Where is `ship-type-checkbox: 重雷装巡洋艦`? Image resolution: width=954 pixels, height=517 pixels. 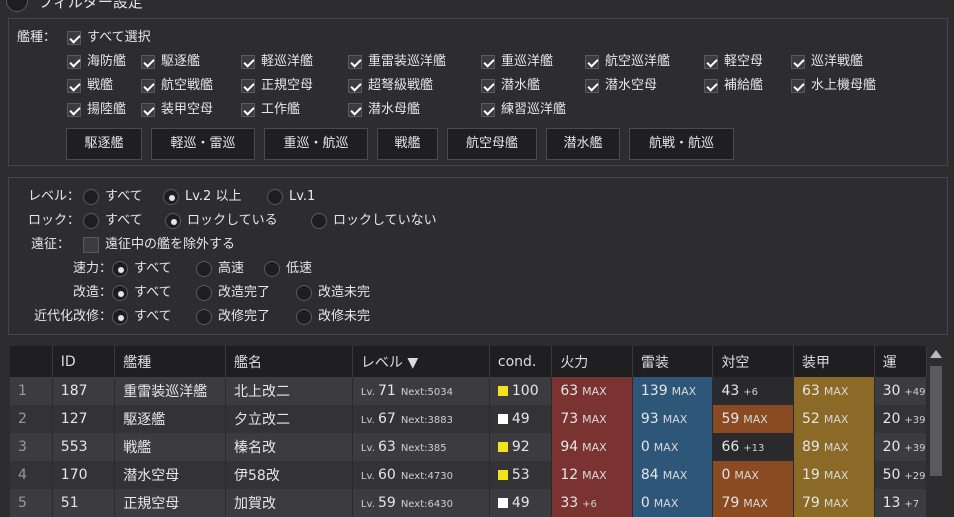
ship-type-checkbox: 重雷装巡洋艦 is located at coordinates (397, 62).